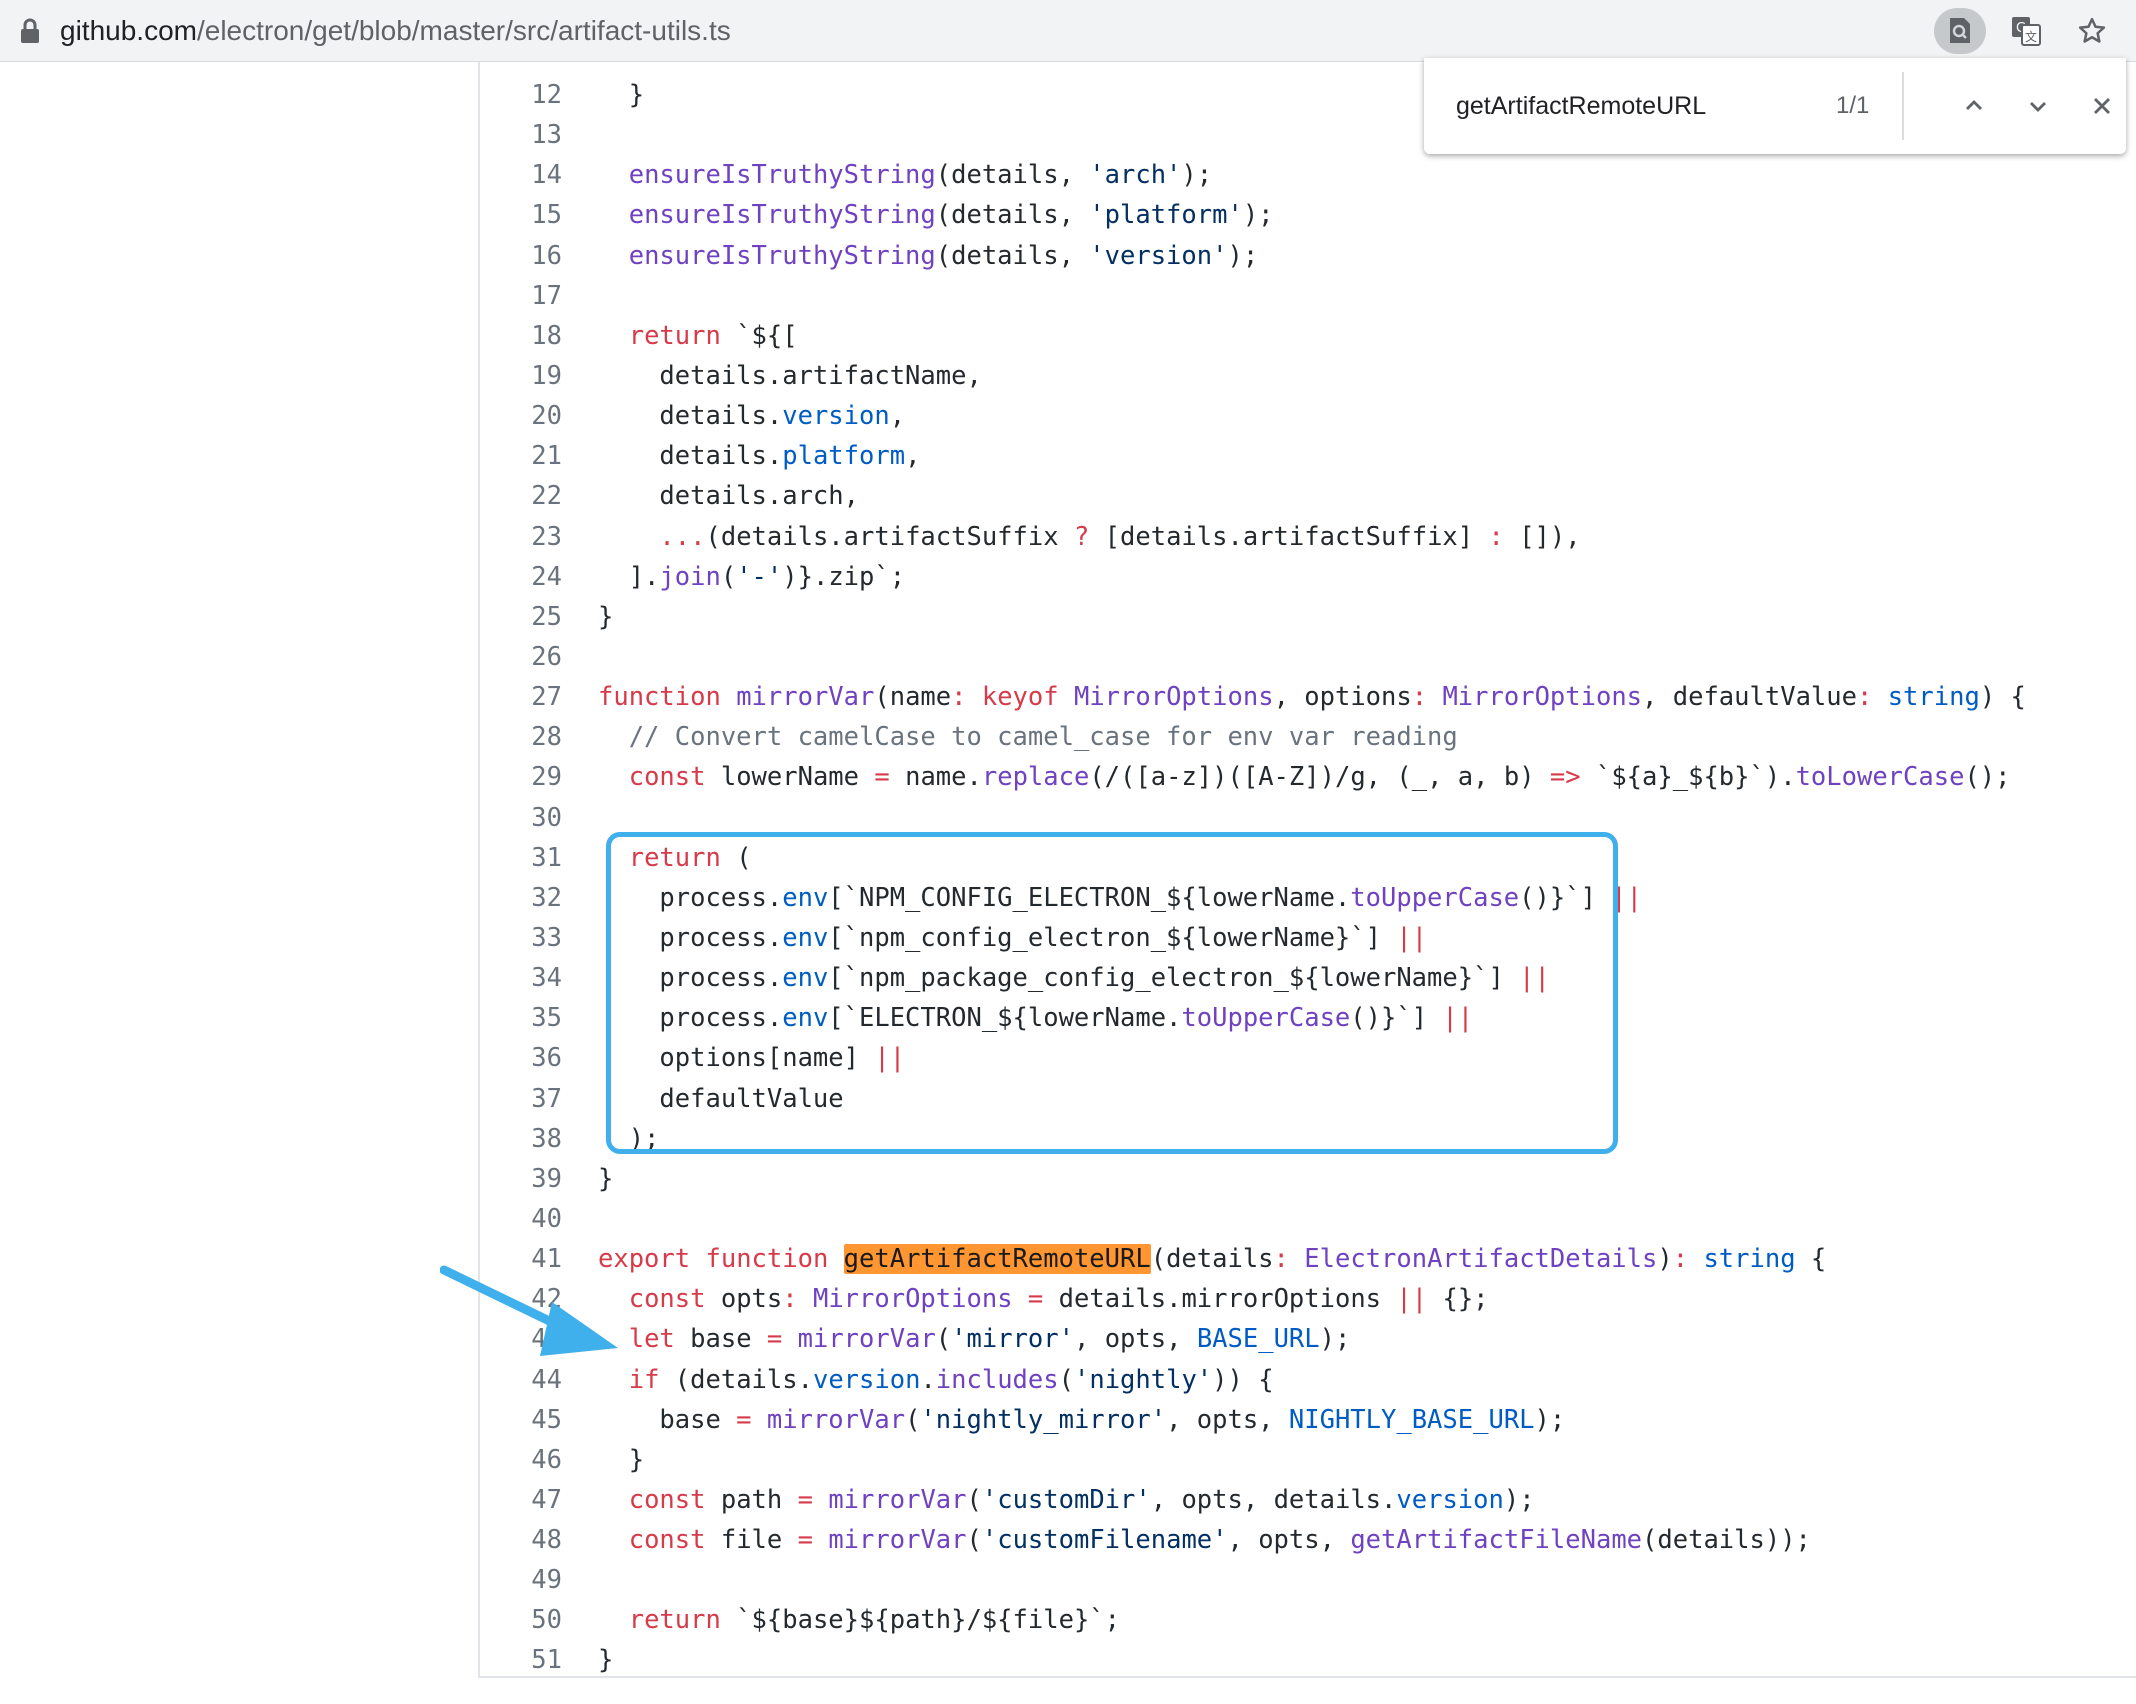  What do you see at coordinates (128, 30) in the screenshot?
I see `url-domain: github.com` at bounding box center [128, 30].